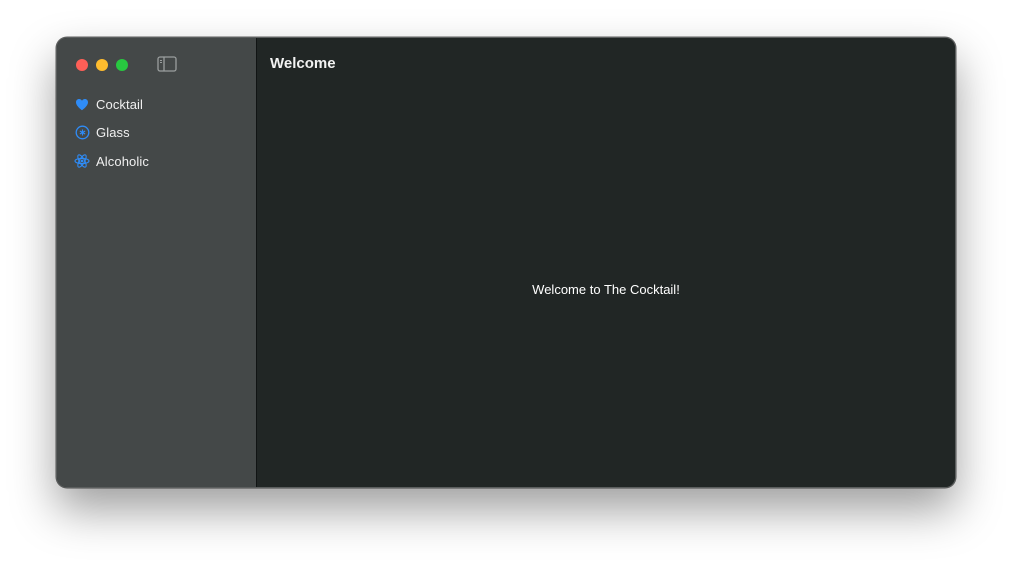 The image size is (1012, 562). I want to click on minimize-window-button, so click(102, 65).